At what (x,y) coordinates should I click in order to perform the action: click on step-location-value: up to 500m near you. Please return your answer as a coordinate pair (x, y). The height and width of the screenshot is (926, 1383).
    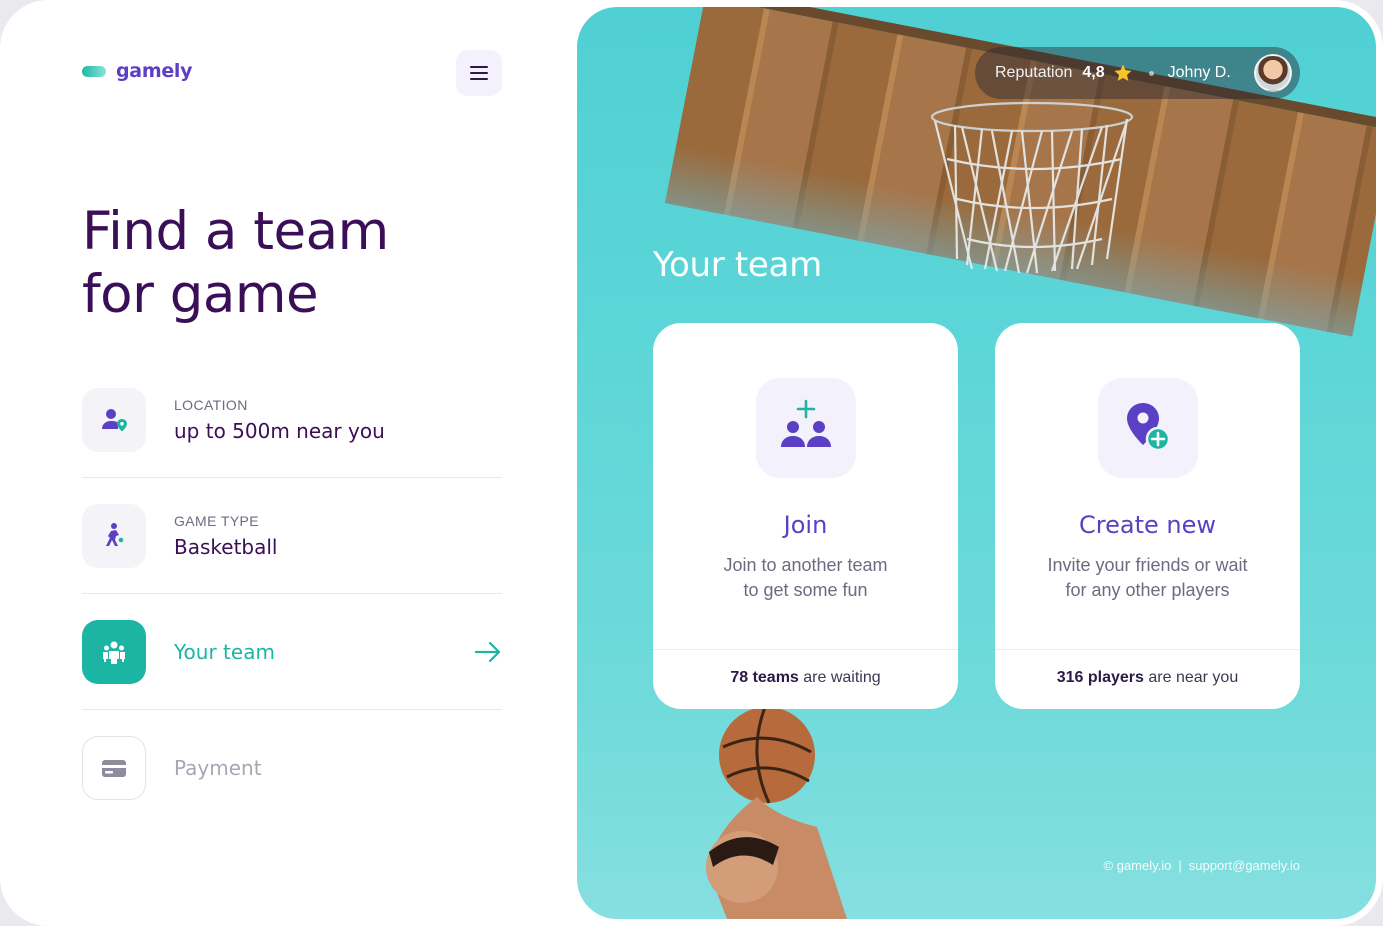
    Looking at the image, I should click on (279, 431).